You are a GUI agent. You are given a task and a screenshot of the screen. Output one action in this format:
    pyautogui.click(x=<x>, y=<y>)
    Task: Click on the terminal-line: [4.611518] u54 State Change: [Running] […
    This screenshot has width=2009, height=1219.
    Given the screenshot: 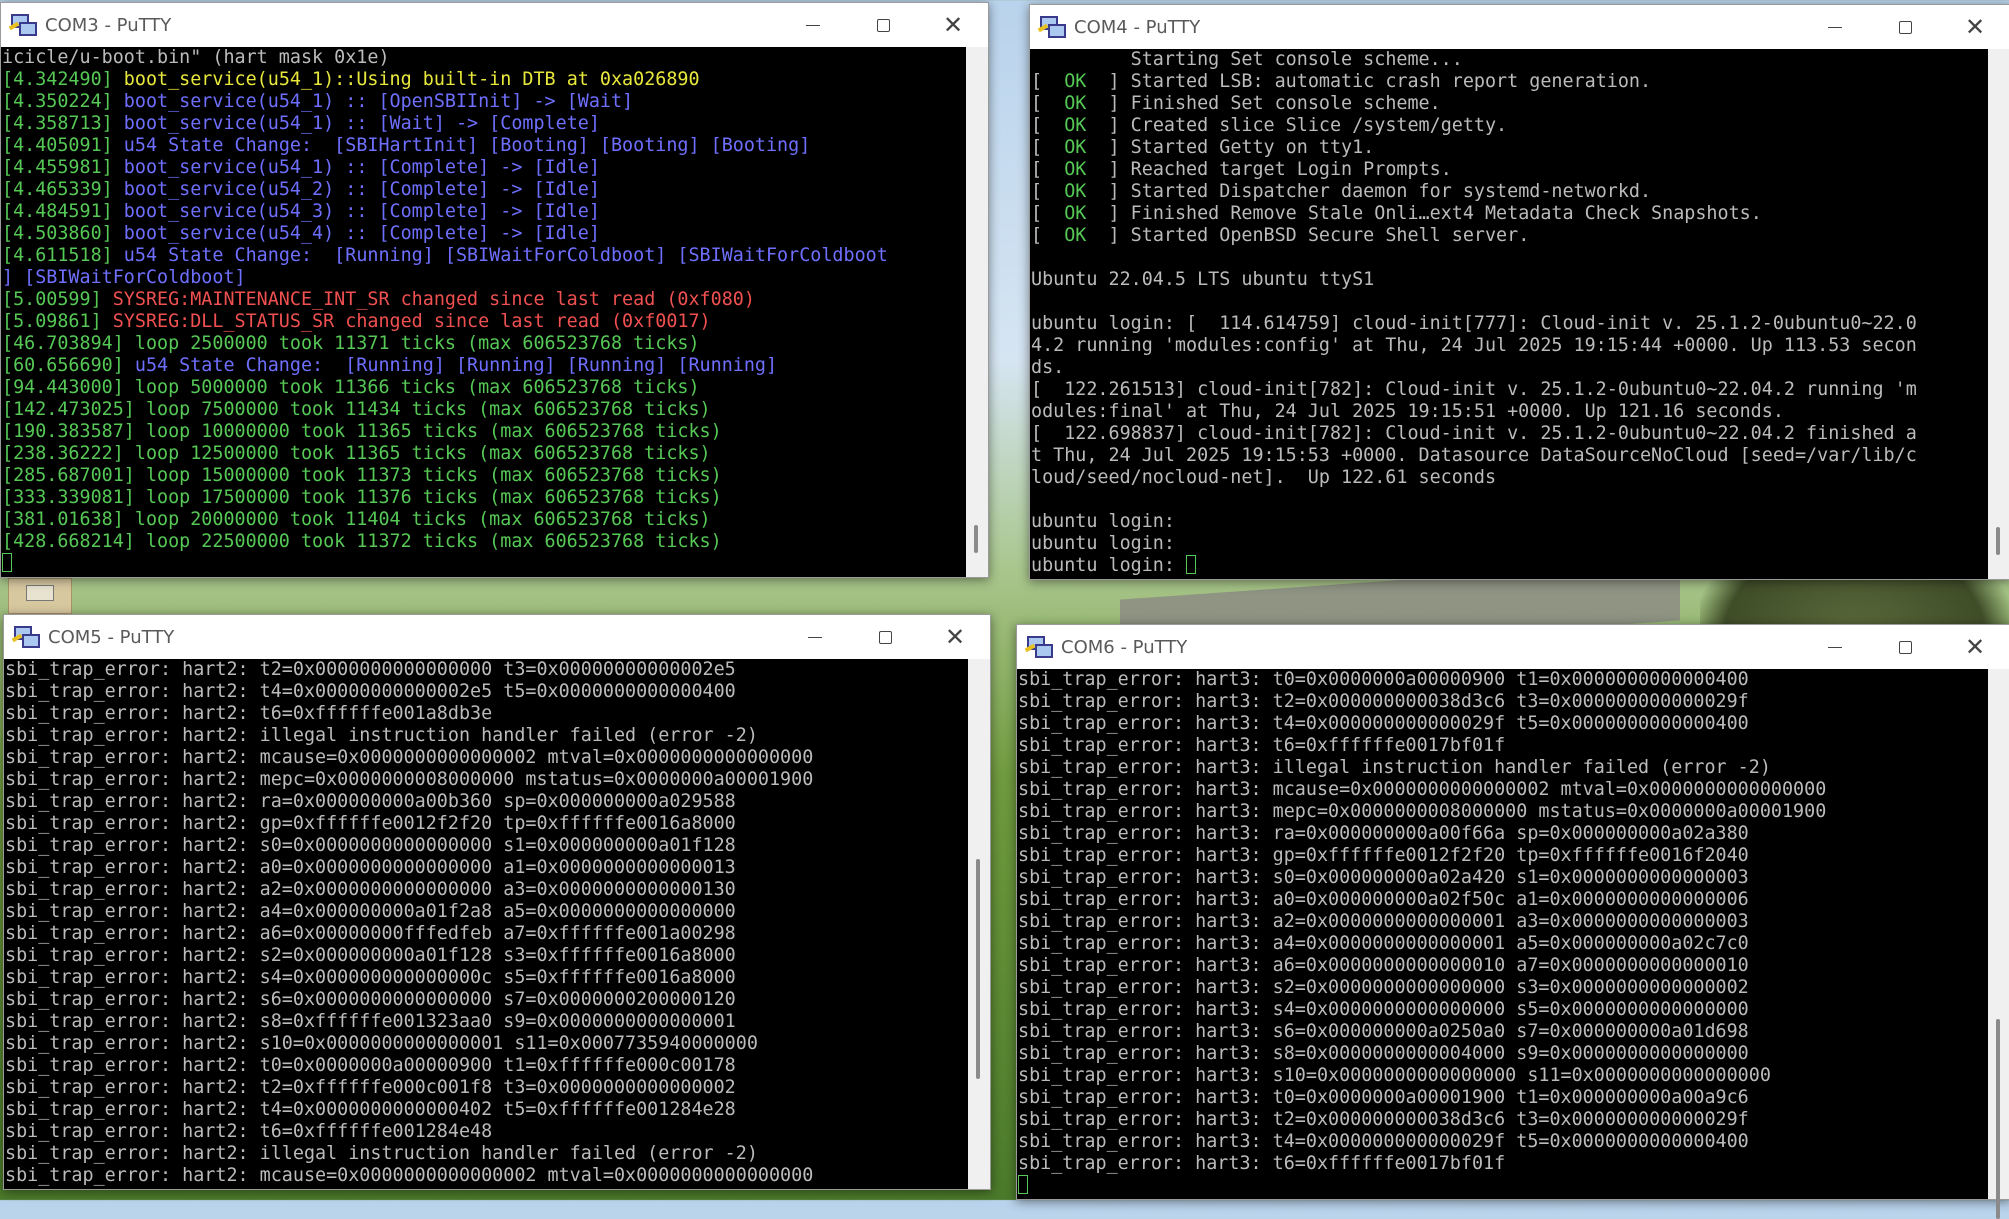 What is the action you would take?
    pyautogui.click(x=484, y=256)
    